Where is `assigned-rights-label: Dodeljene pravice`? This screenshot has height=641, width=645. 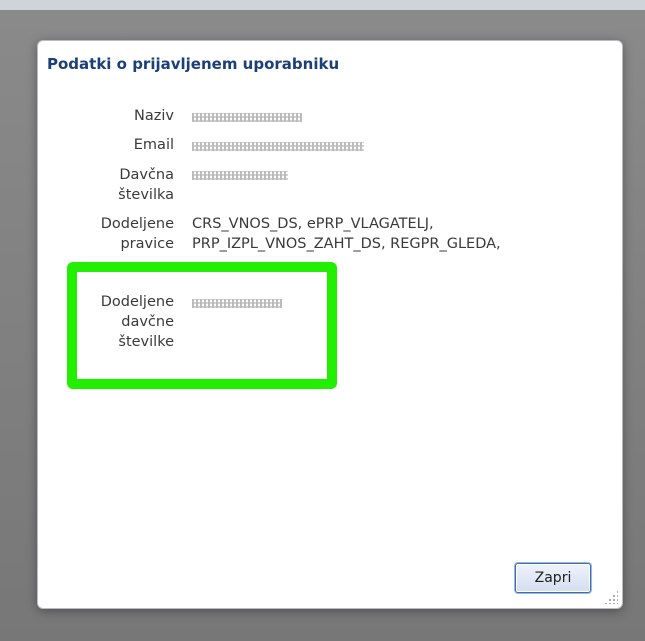
assigned-rights-label: Dodeljene pravice is located at coordinates (137, 234).